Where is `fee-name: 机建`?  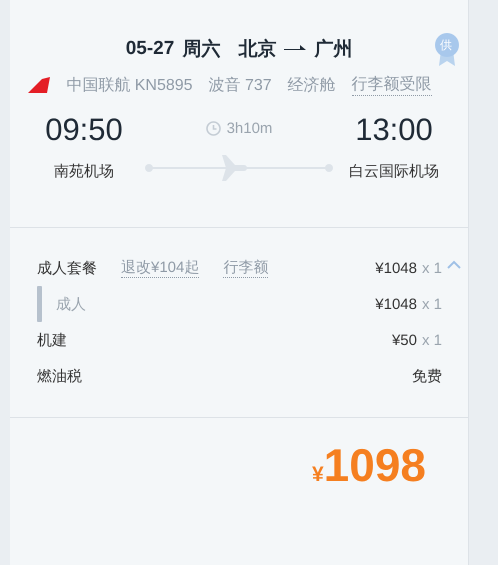
fee-name: 机建 is located at coordinates (52, 340).